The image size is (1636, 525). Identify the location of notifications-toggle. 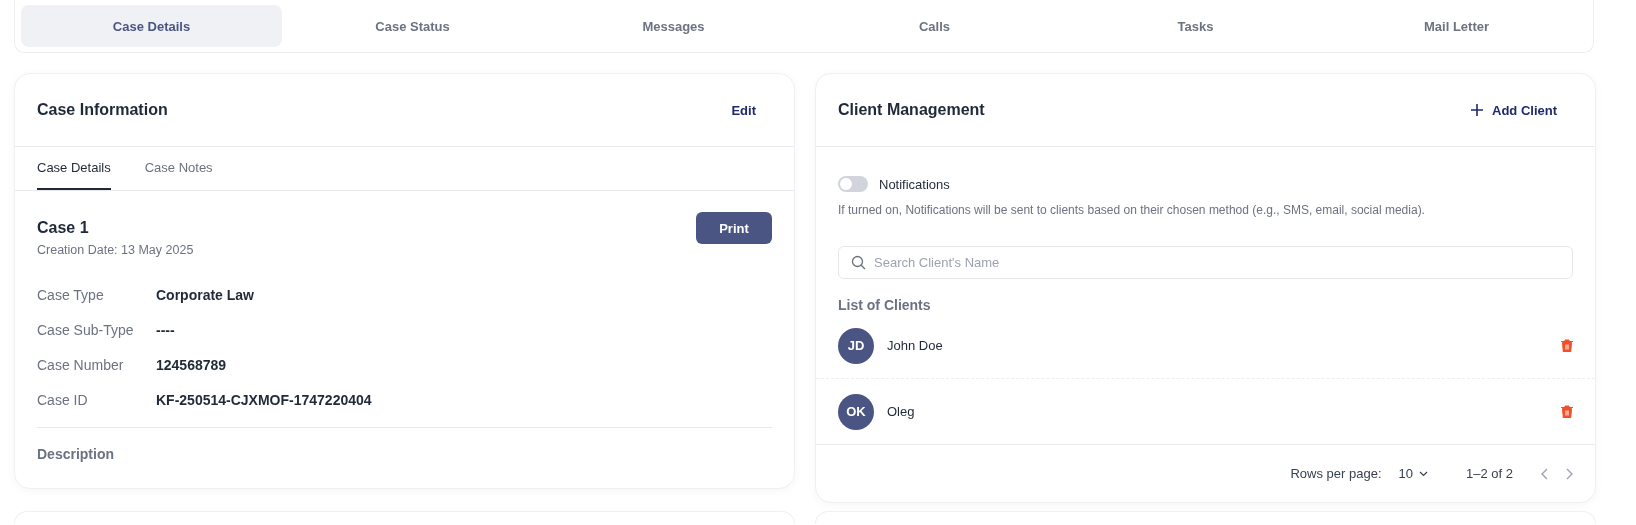
(853, 184).